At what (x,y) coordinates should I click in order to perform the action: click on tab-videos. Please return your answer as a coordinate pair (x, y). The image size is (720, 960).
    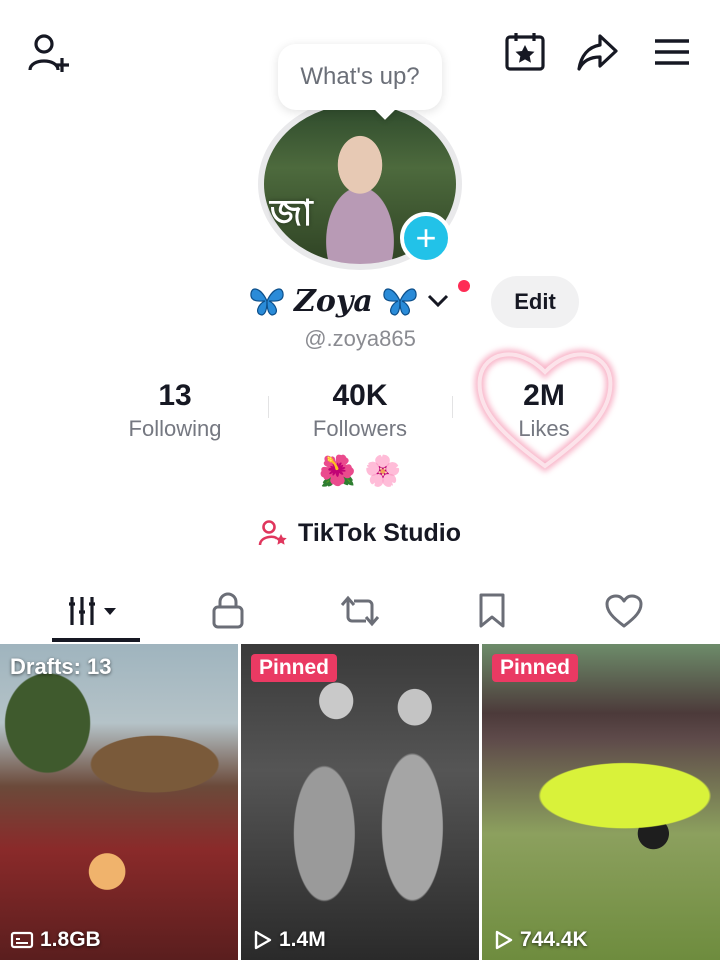
    Looking at the image, I should click on (96, 611).